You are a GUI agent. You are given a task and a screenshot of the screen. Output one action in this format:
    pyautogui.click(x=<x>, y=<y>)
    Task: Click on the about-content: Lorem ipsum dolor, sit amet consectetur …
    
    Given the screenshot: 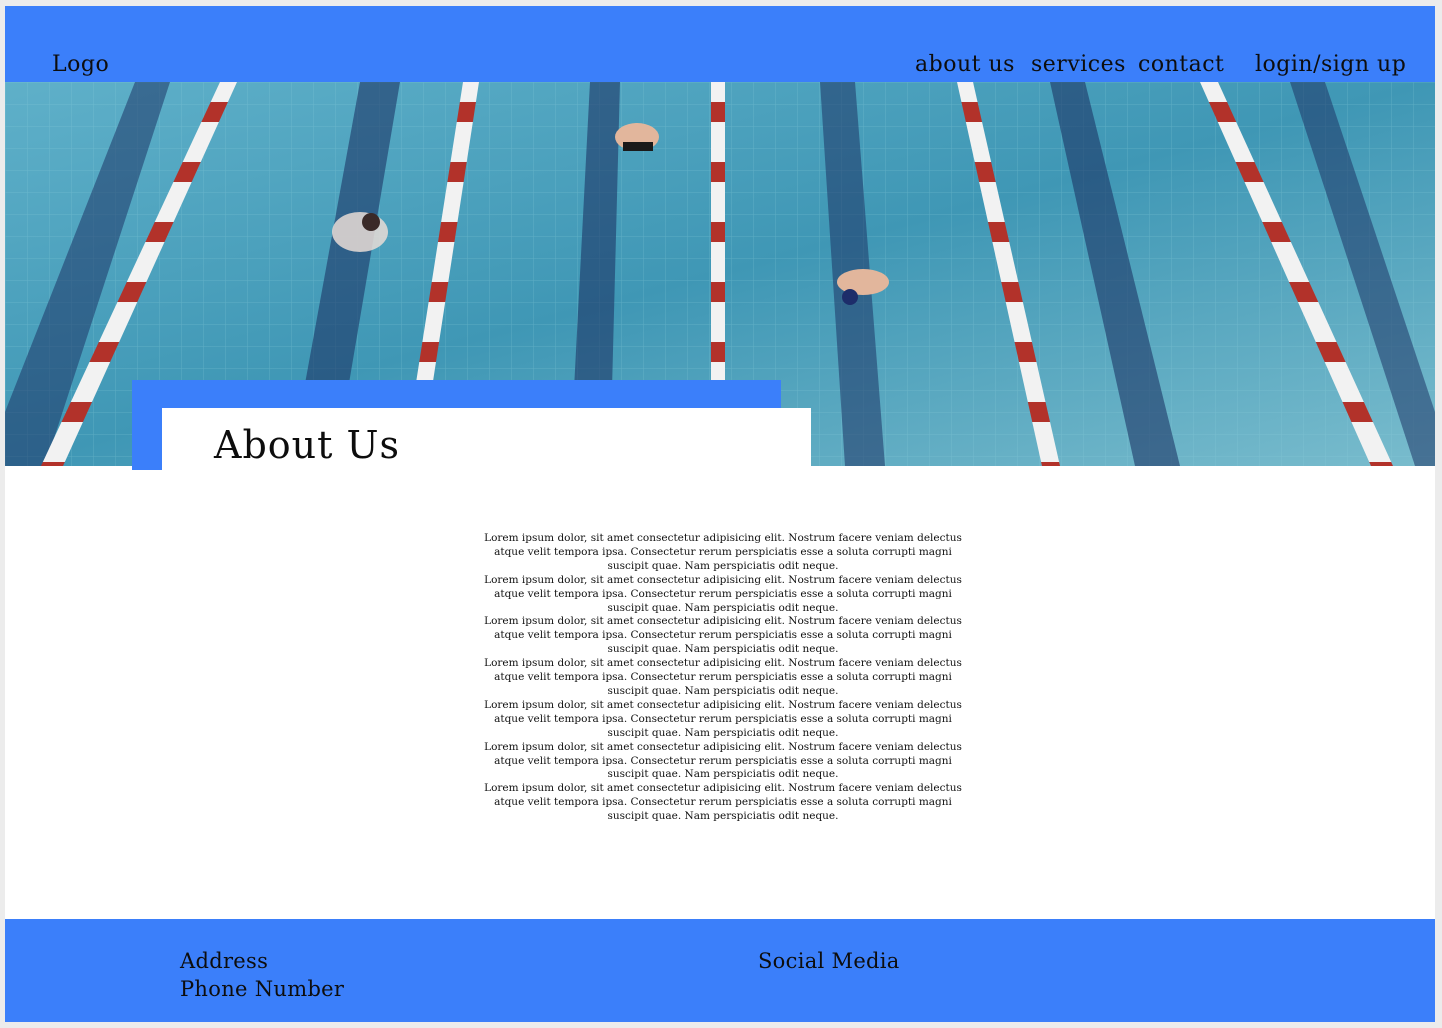 What is the action you would take?
    pyautogui.click(x=723, y=678)
    